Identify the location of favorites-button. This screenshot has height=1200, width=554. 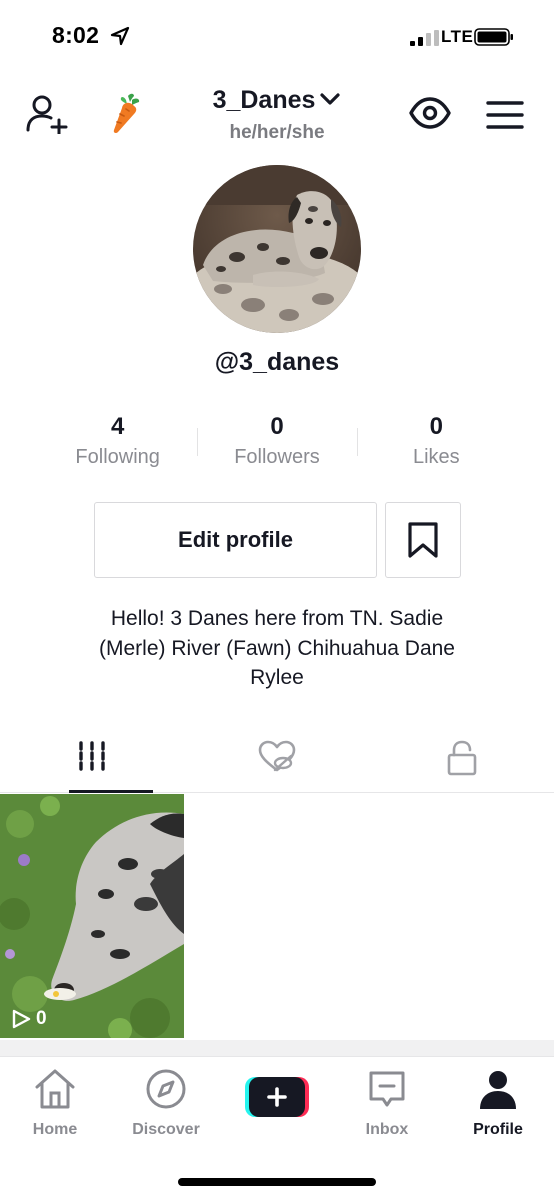
(423, 540).